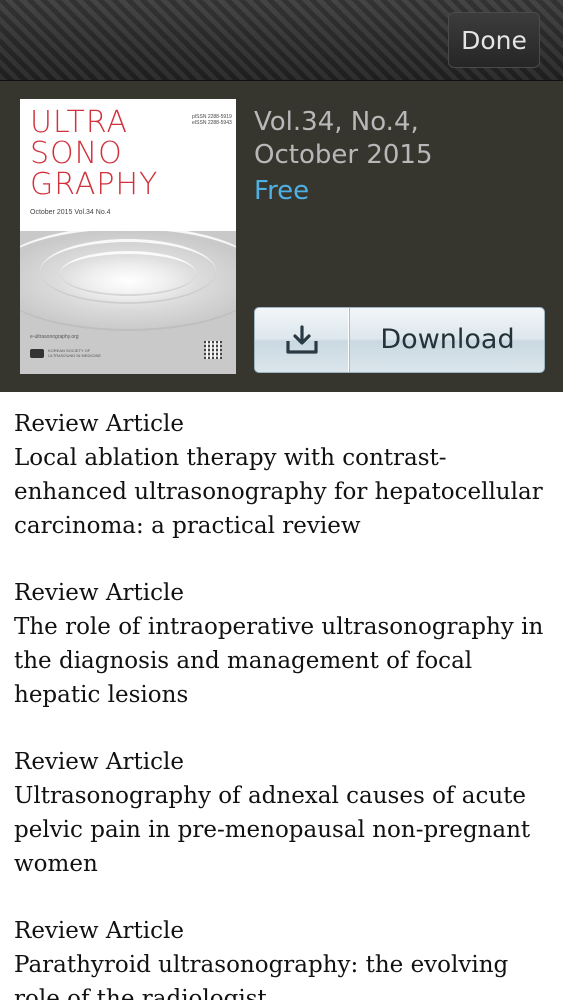 Image resolution: width=563 pixels, height=1000 pixels. Describe the element at coordinates (70, 212) in the screenshot. I see `cover-subtitle: October 2015 Vol.34 No.4` at that location.